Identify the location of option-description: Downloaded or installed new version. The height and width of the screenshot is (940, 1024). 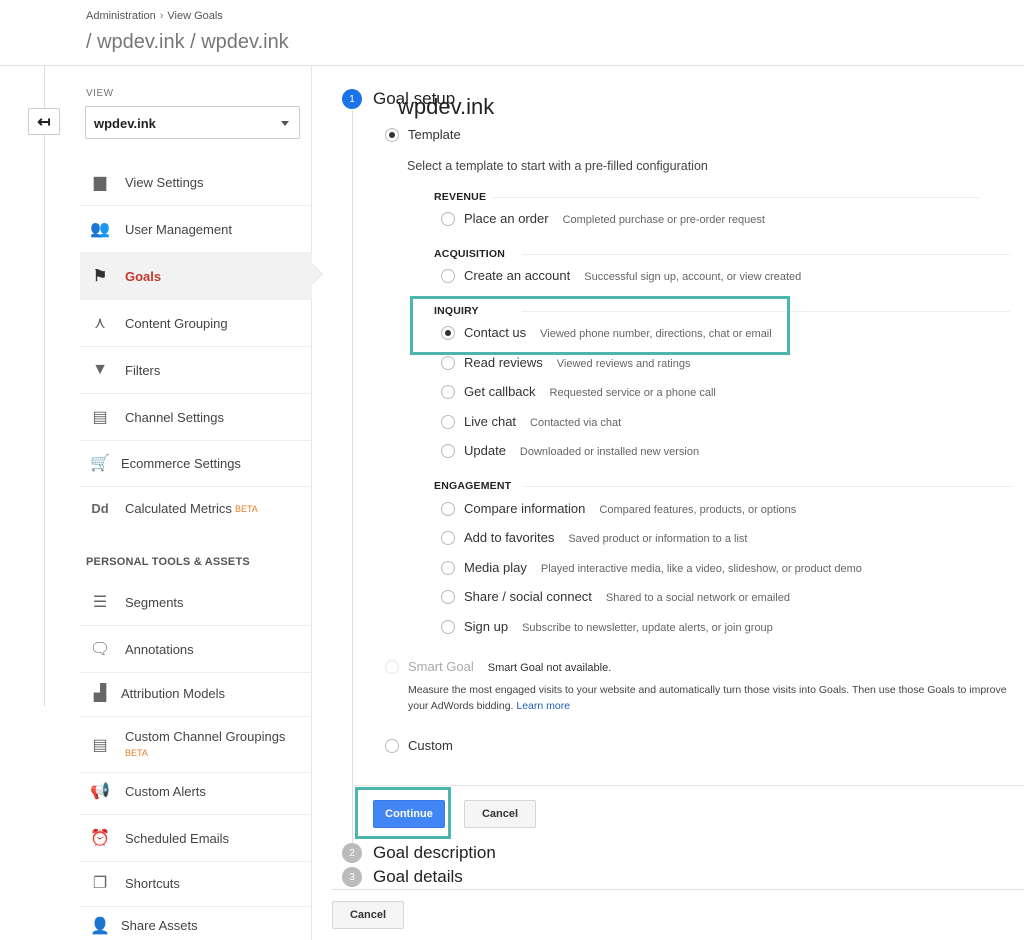
(609, 452).